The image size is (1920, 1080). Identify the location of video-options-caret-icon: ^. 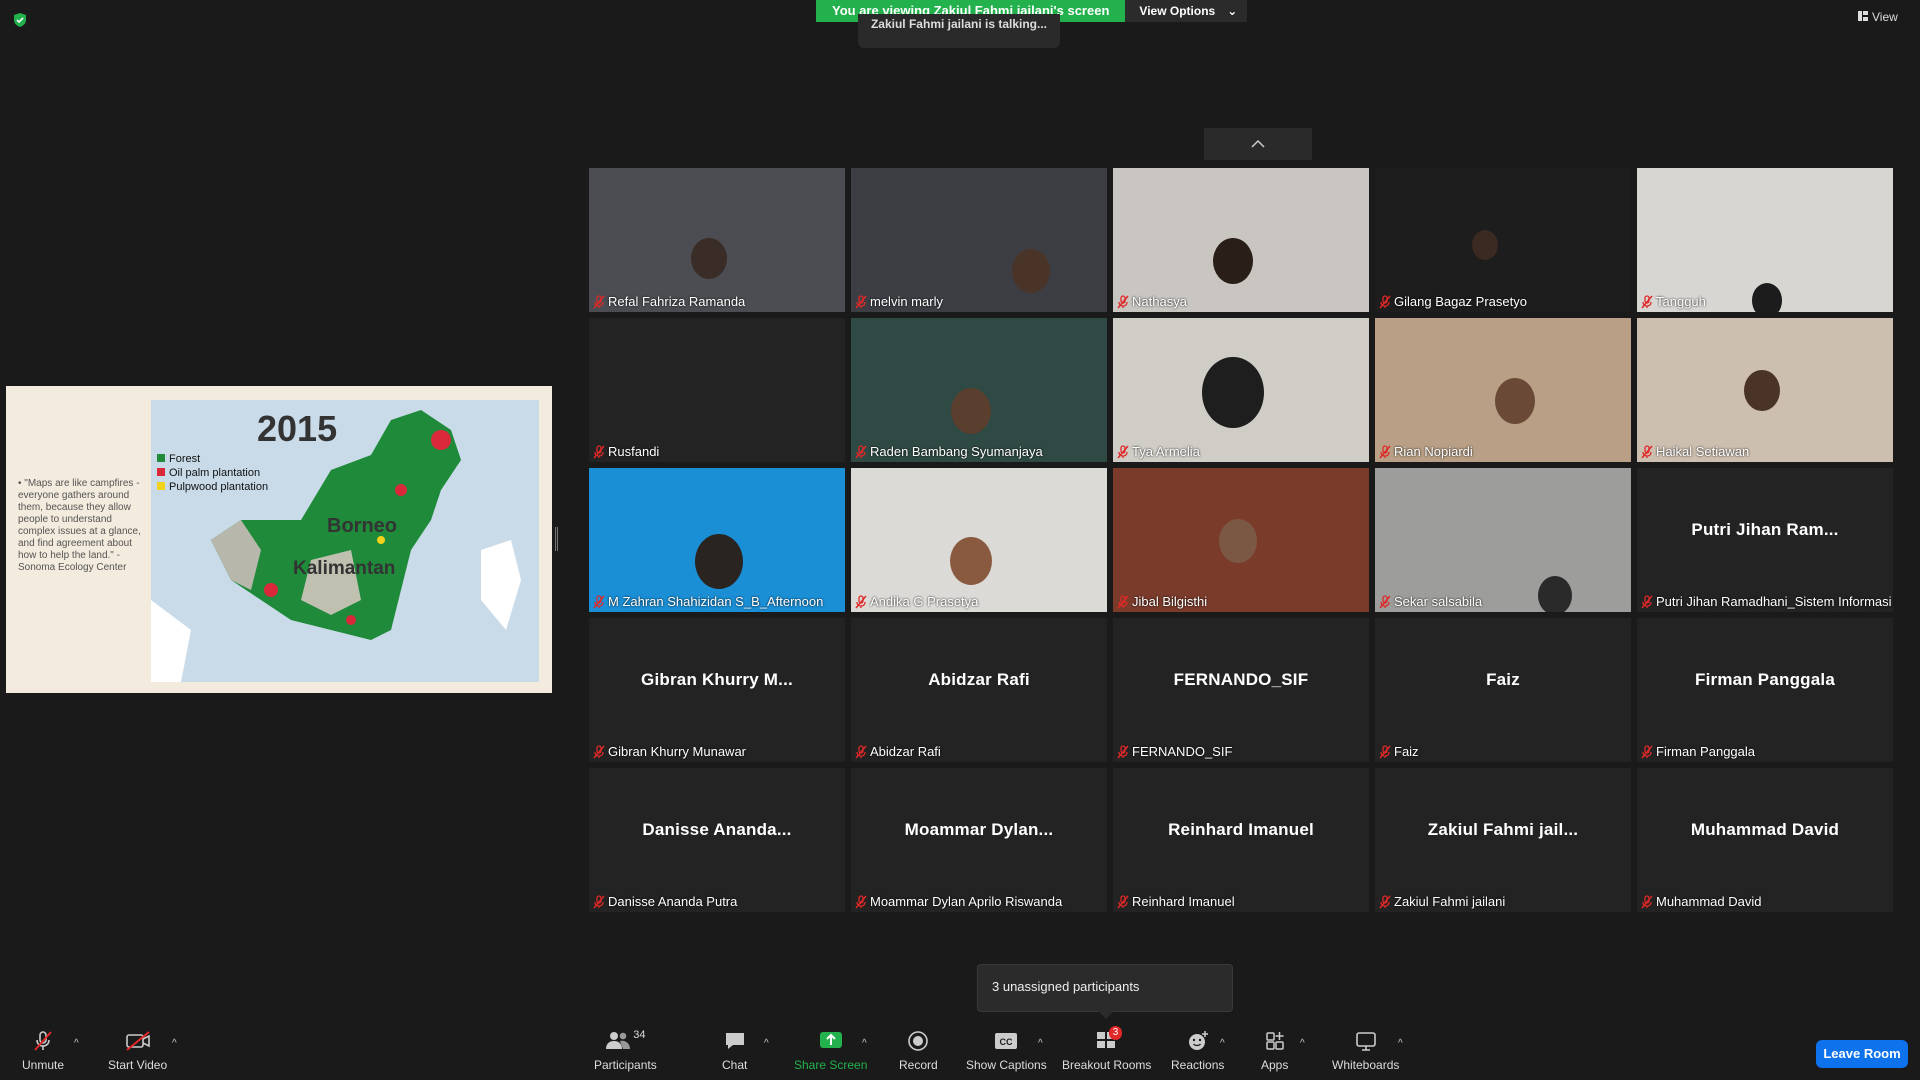
(174, 1043).